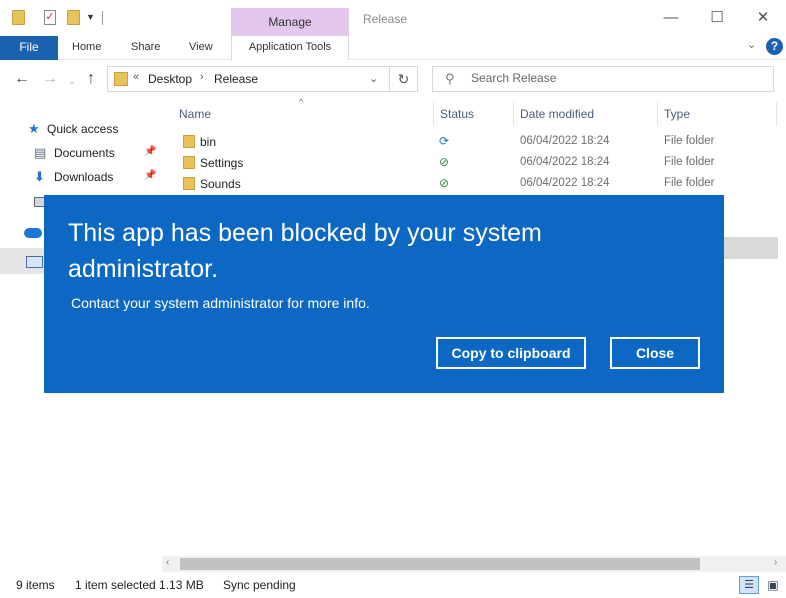 The width and height of the screenshot is (786, 598). What do you see at coordinates (39, 176) in the screenshot?
I see `download-arrow-icon: ⬇` at bounding box center [39, 176].